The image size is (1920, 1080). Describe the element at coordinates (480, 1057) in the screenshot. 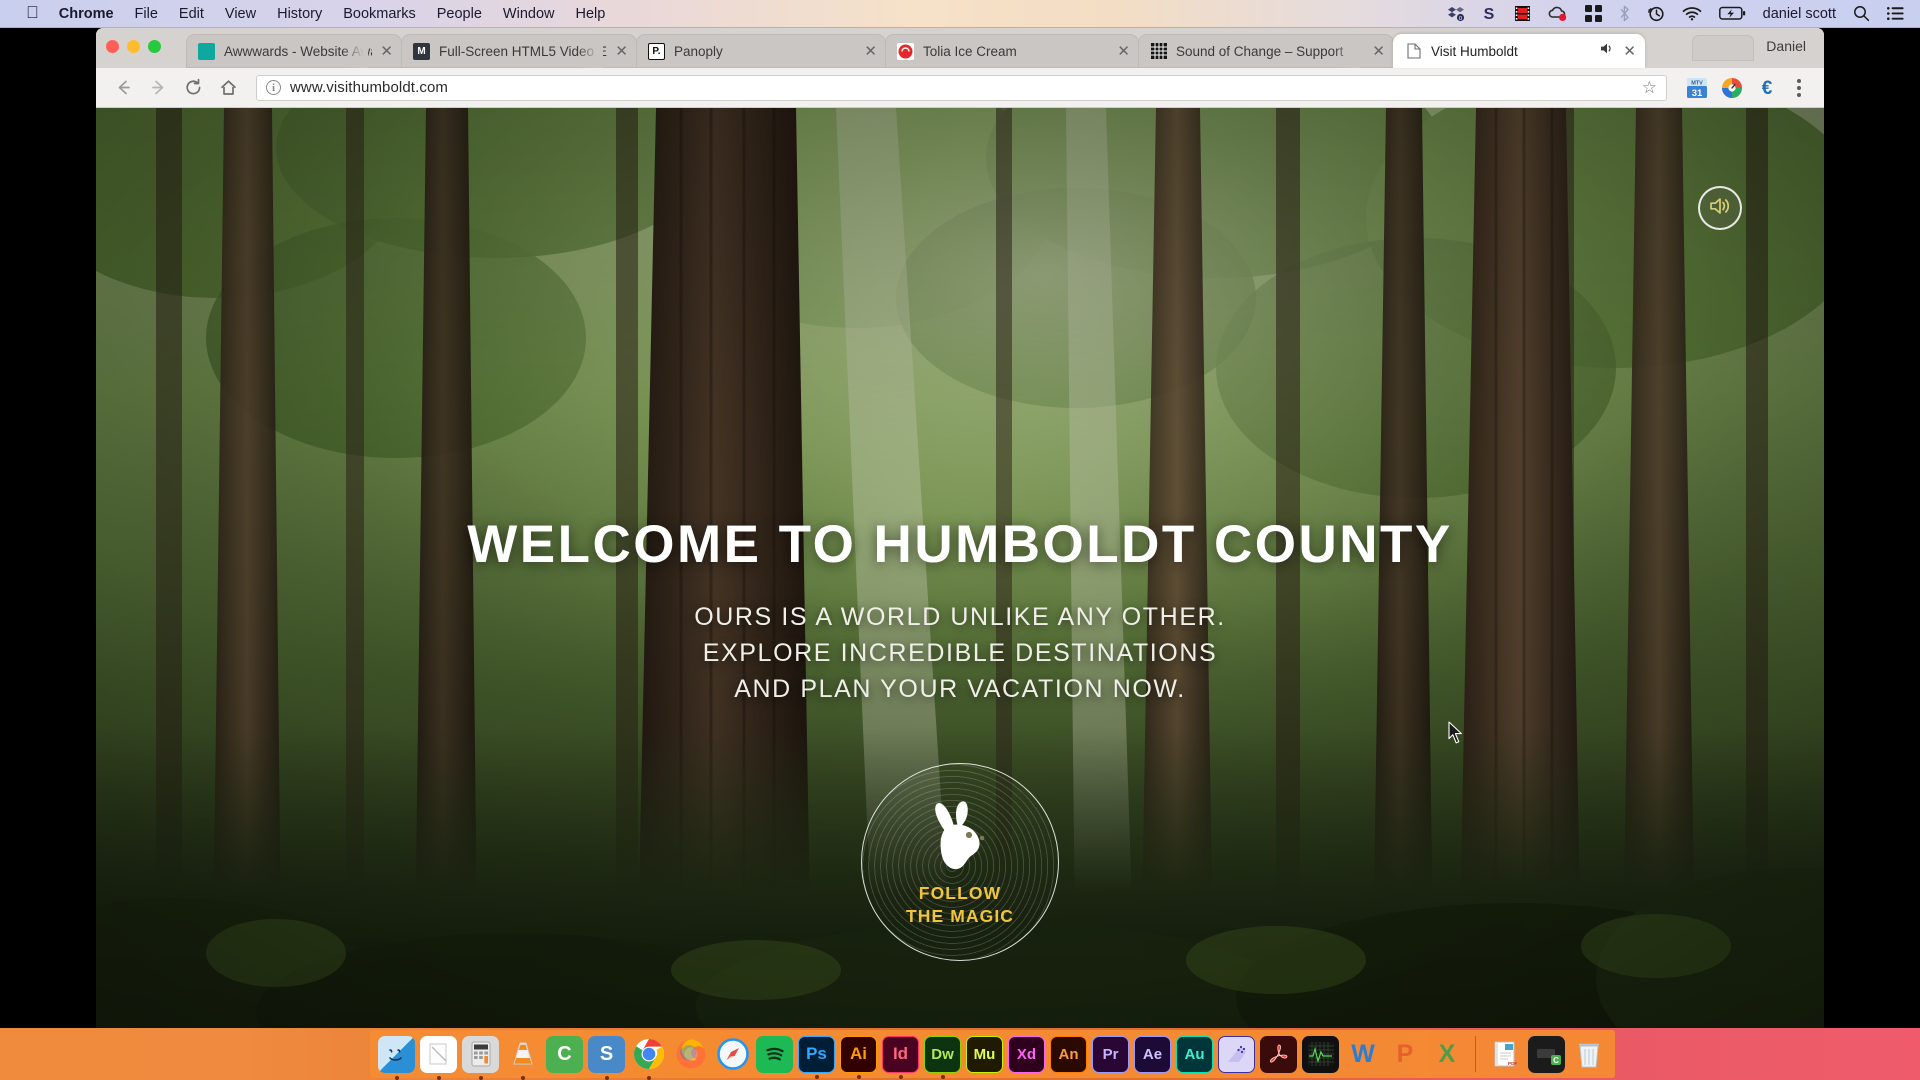

I see `dock-item-calculator` at that location.